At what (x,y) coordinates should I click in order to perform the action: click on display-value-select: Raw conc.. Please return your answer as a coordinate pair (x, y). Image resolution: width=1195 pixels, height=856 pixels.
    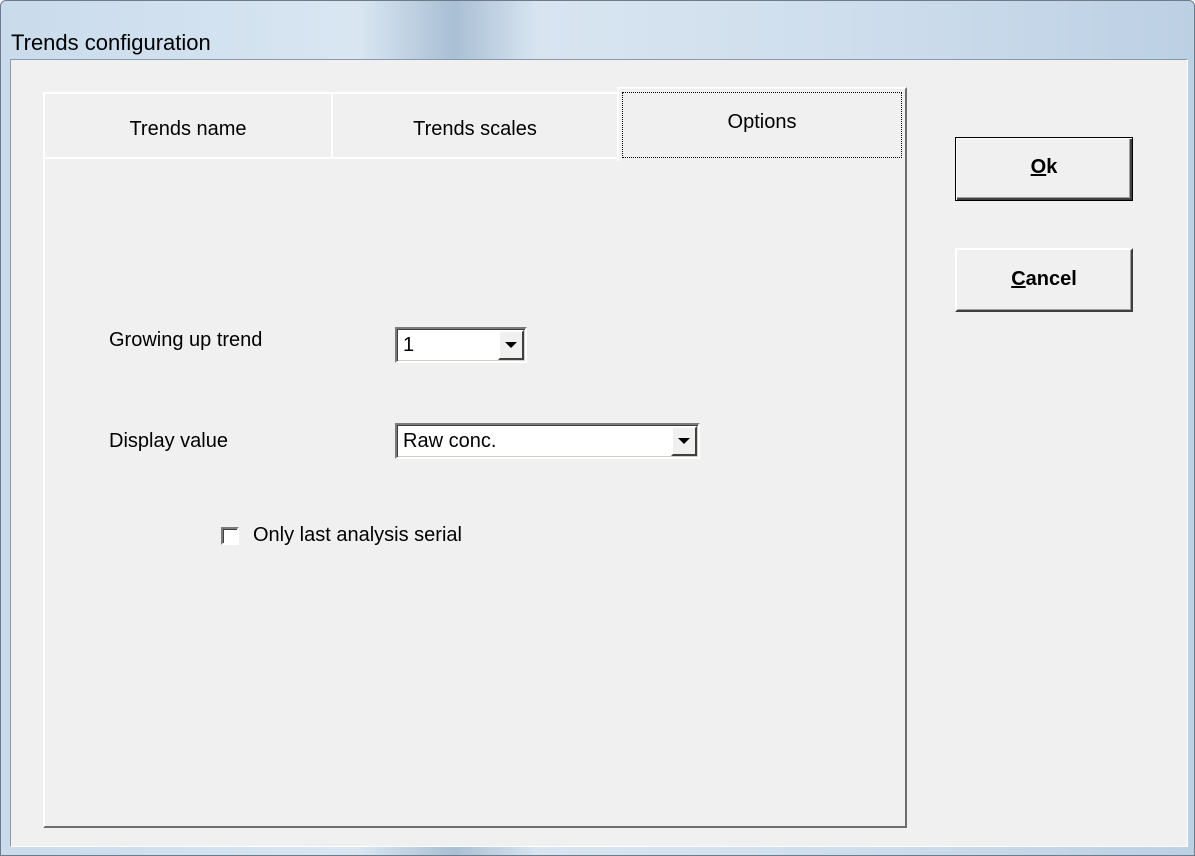
    Looking at the image, I should click on (547, 441).